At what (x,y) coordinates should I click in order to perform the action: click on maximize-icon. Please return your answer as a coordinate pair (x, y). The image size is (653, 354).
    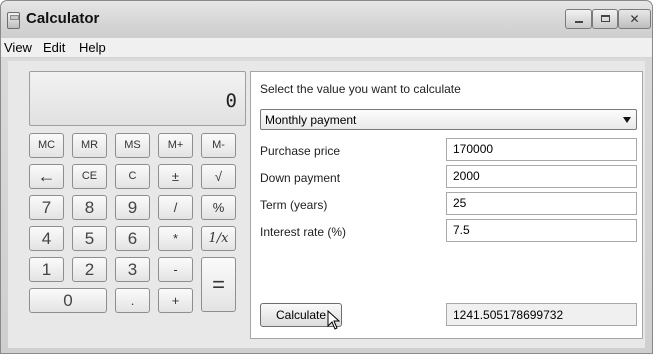
    Looking at the image, I should click on (605, 18).